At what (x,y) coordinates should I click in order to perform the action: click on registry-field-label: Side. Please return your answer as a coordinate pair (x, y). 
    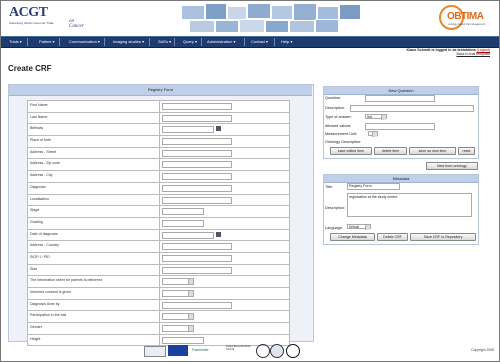
    Looking at the image, I should click on (94, 269).